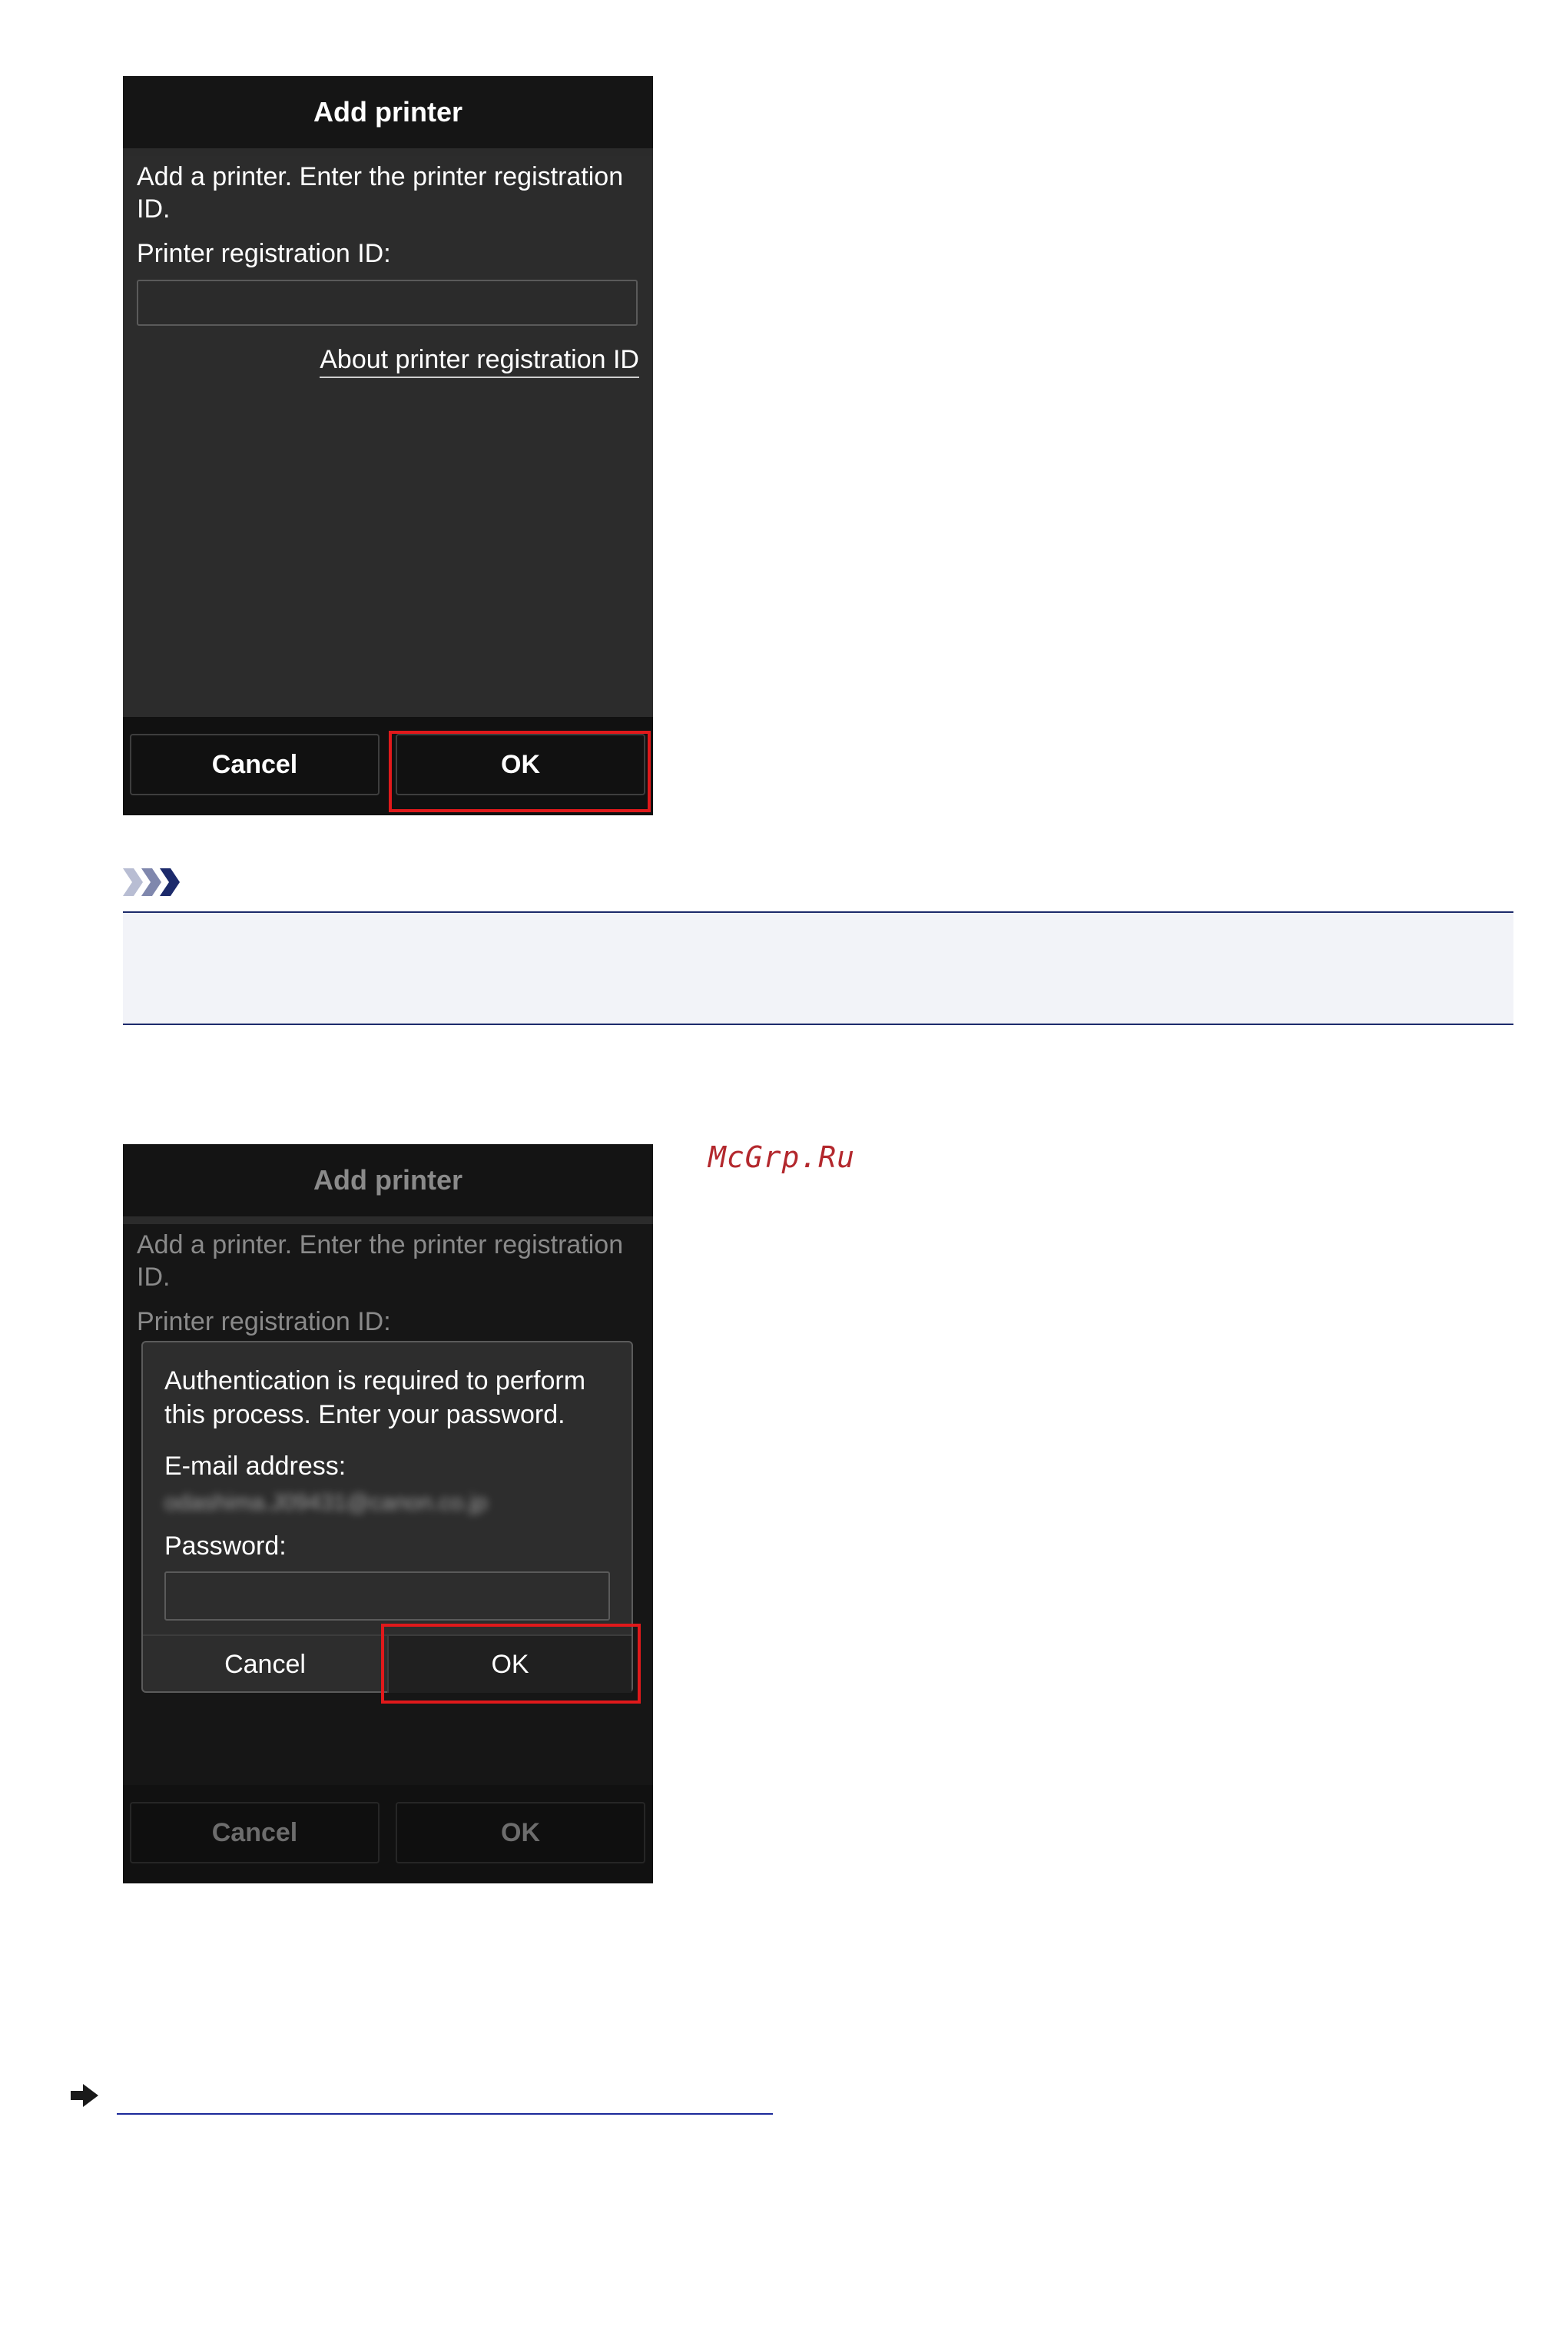 This screenshot has height=2326, width=1568. I want to click on dialog-cancel-button: Cancel, so click(266, 1664).